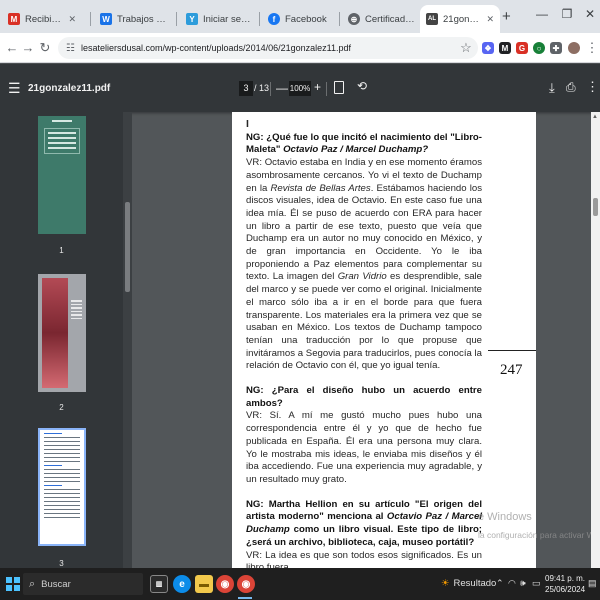 The image size is (600, 600). What do you see at coordinates (565, 584) in the screenshot?
I see `system-clock: 09:41 p. m. 25/06/2024` at bounding box center [565, 584].